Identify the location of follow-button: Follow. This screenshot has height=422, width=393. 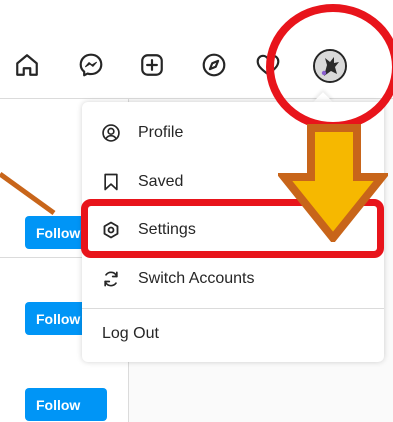
(66, 404).